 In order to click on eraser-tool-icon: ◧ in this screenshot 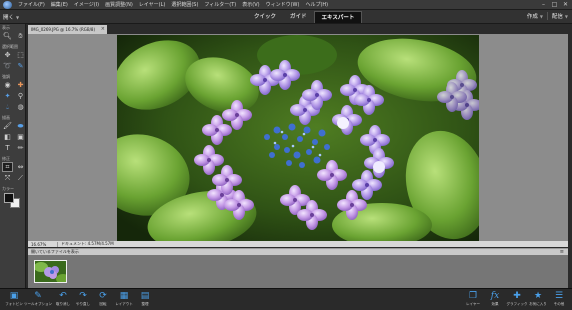, I will do `click(7, 137)`.